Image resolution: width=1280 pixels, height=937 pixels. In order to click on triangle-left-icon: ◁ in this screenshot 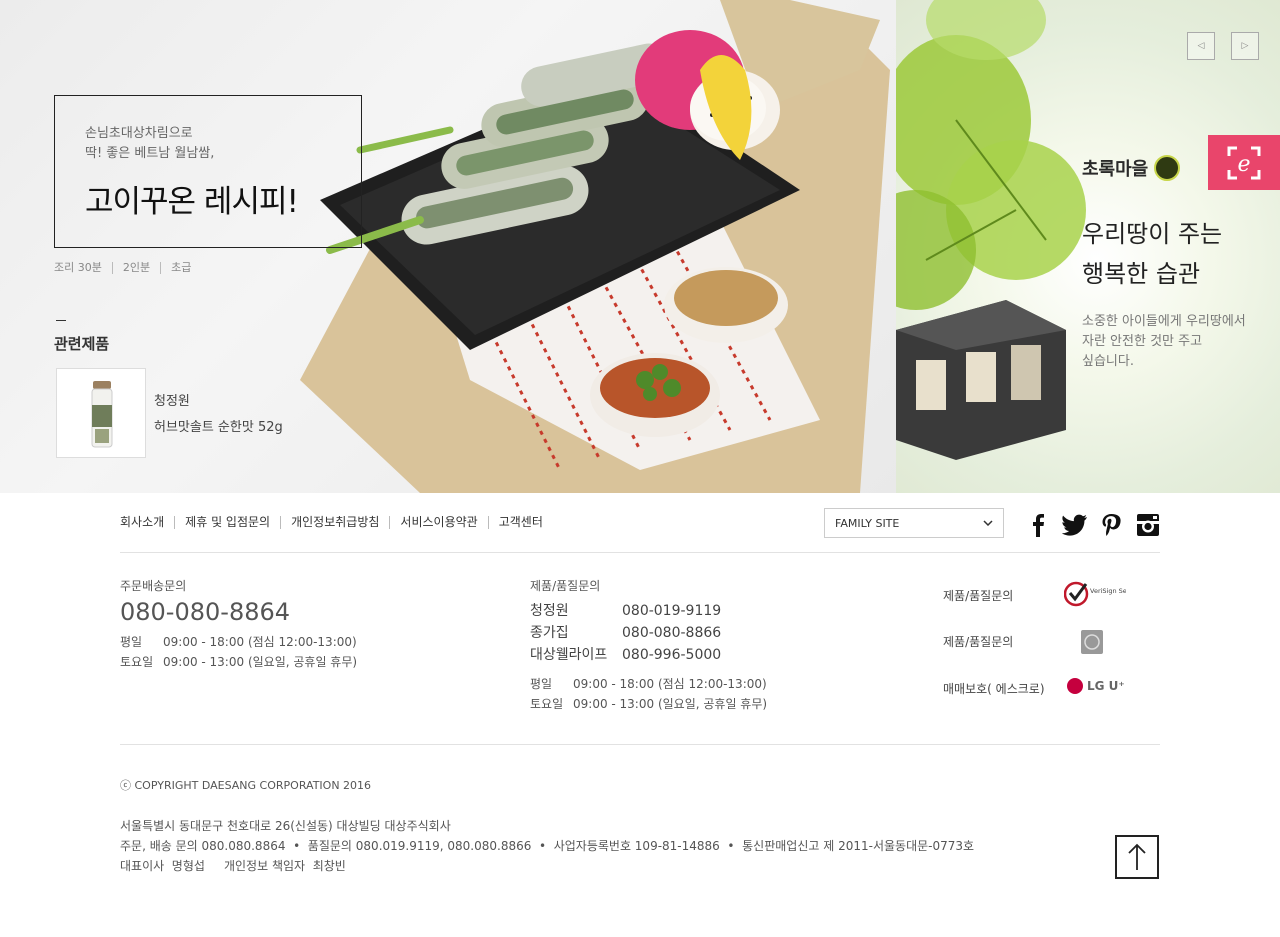, I will do `click(1201, 46)`.